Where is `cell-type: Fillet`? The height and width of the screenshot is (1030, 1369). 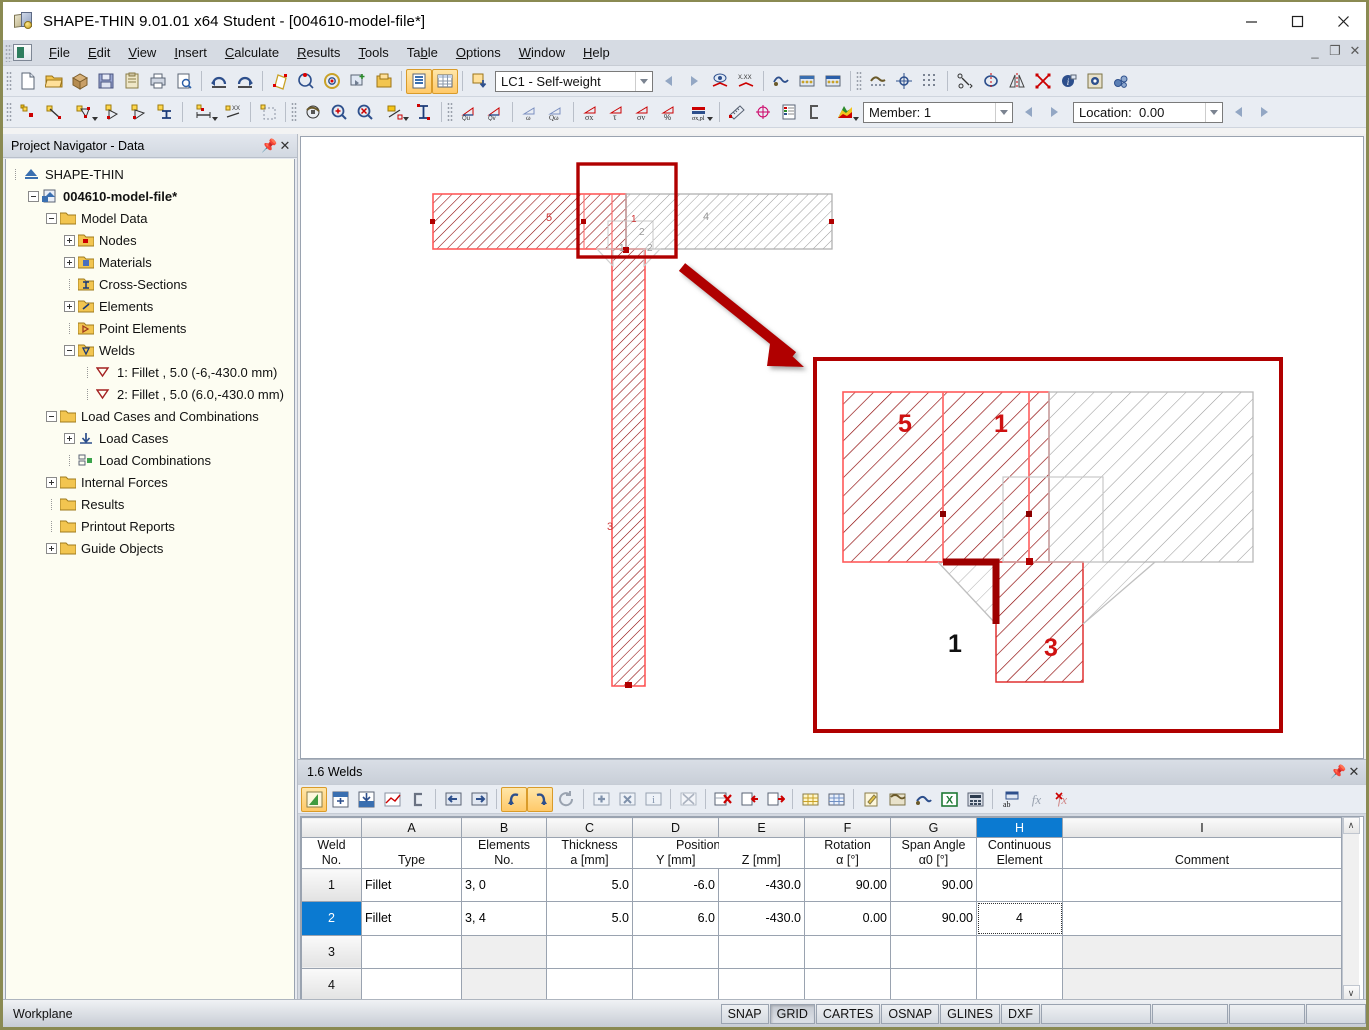
cell-type: Fillet is located at coordinates (411, 918).